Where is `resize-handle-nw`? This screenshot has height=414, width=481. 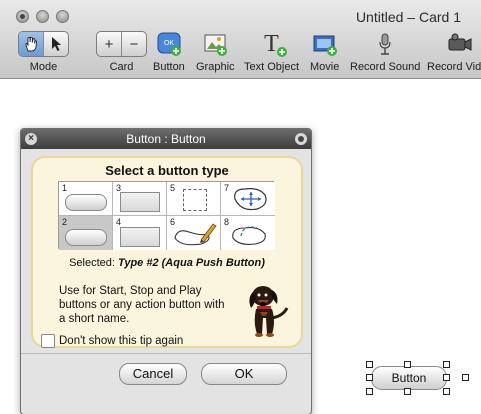 resize-handle-nw is located at coordinates (369, 364).